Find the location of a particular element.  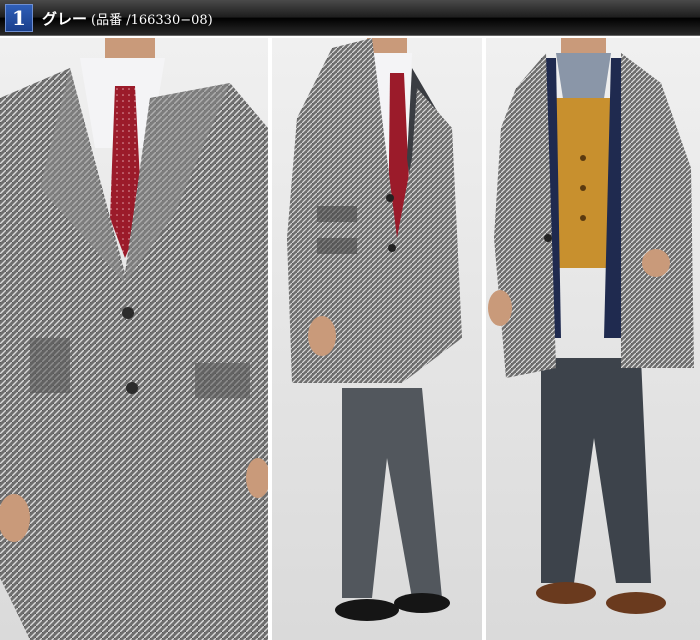

right-hand is located at coordinates (656, 263).